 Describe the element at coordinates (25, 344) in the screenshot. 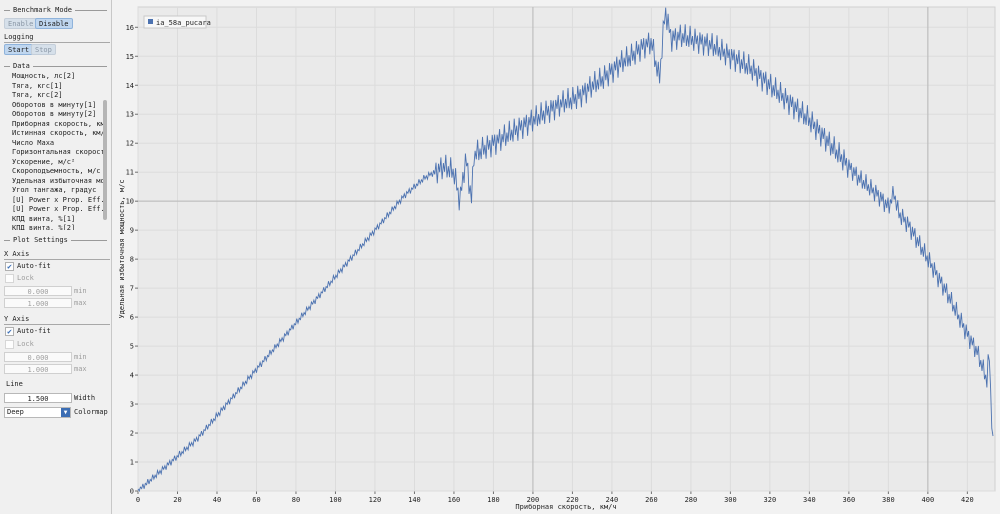

I see `y-lock-label: Lock` at that location.